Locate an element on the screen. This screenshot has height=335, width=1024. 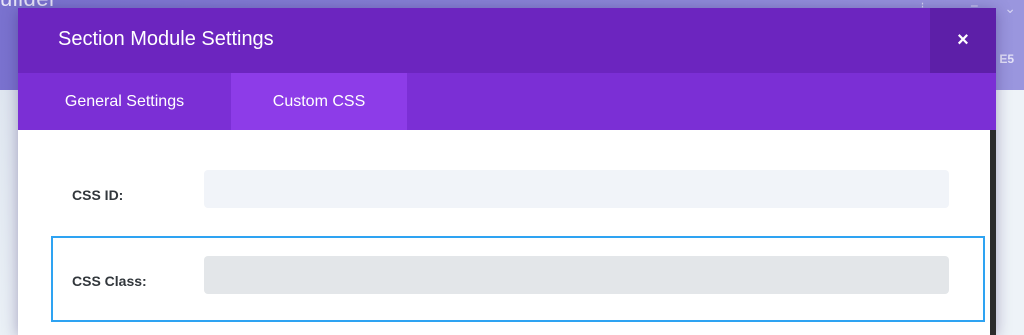
css-class-input is located at coordinates (576, 275).